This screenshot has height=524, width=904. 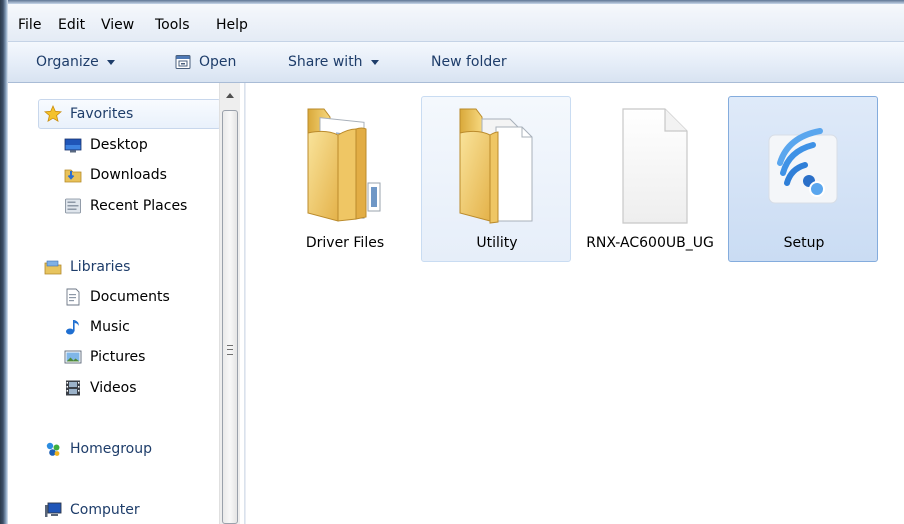 What do you see at coordinates (71, 25) in the screenshot?
I see `menu-edit: Edit` at bounding box center [71, 25].